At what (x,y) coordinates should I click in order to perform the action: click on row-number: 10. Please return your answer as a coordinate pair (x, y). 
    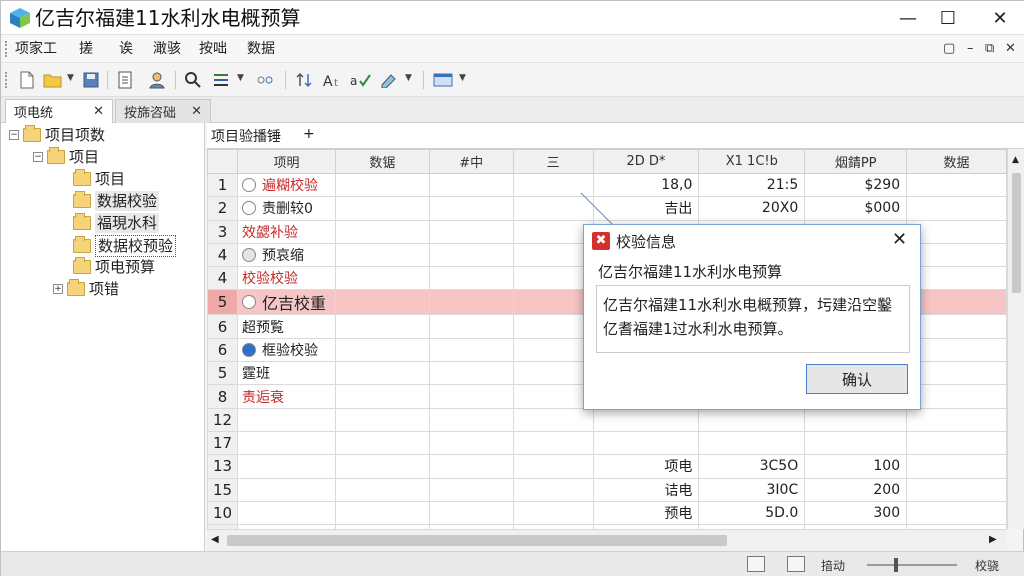
    Looking at the image, I should click on (222, 513).